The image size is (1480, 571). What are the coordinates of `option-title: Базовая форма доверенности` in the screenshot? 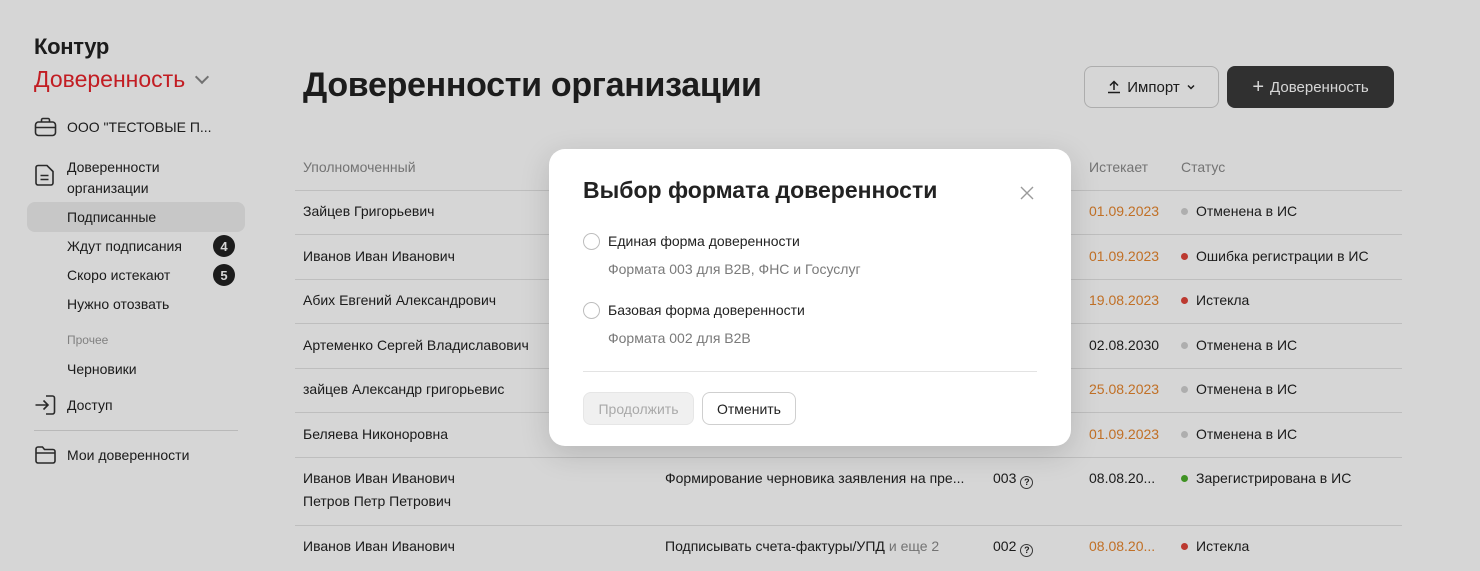 It's located at (706, 310).